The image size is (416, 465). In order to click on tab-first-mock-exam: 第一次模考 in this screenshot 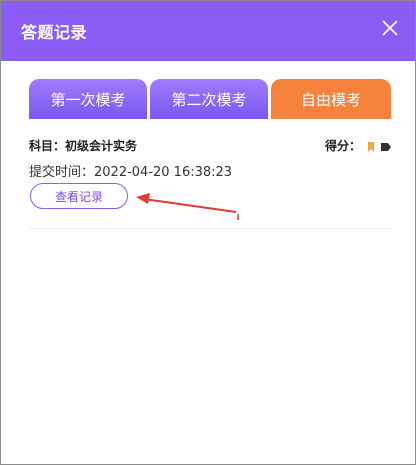, I will do `click(88, 99)`.